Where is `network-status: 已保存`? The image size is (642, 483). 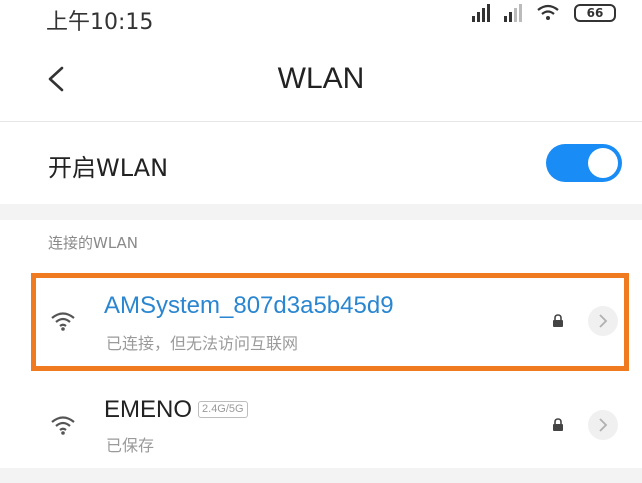 network-status: 已保存 is located at coordinates (130, 445).